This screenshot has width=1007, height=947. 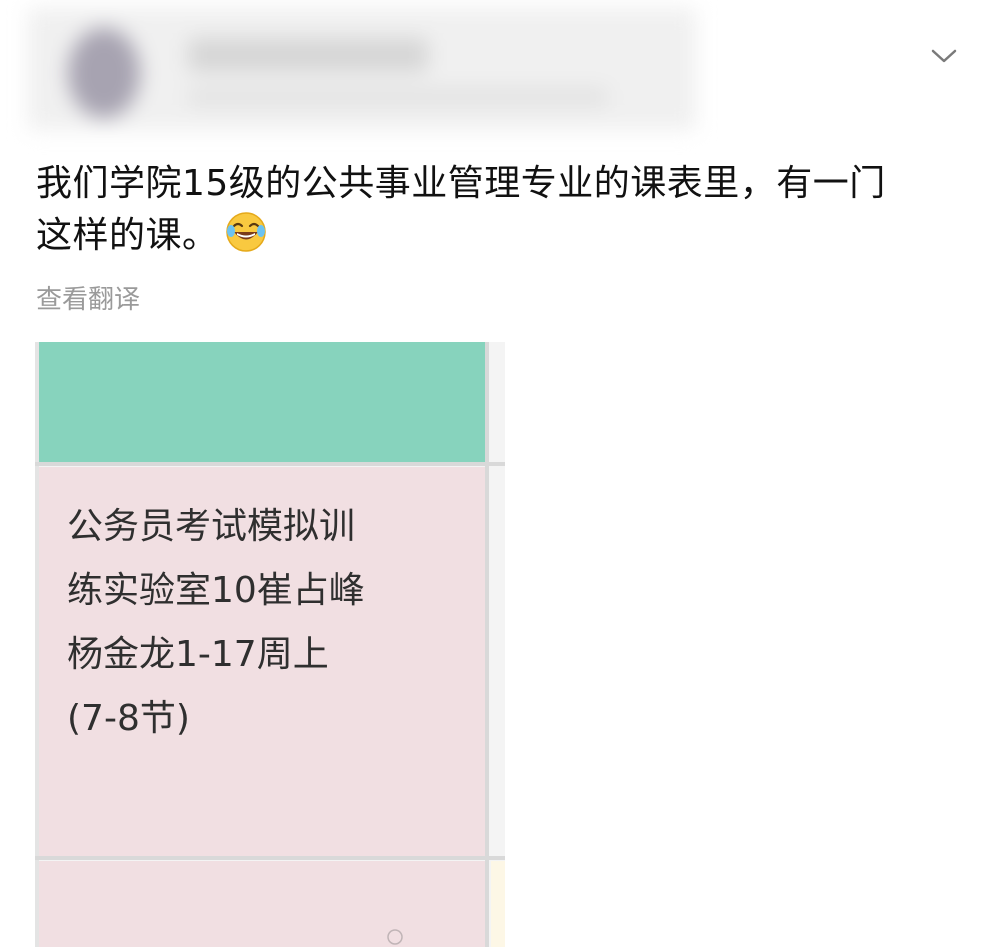 I want to click on chevron-down-icon, so click(x=944, y=56).